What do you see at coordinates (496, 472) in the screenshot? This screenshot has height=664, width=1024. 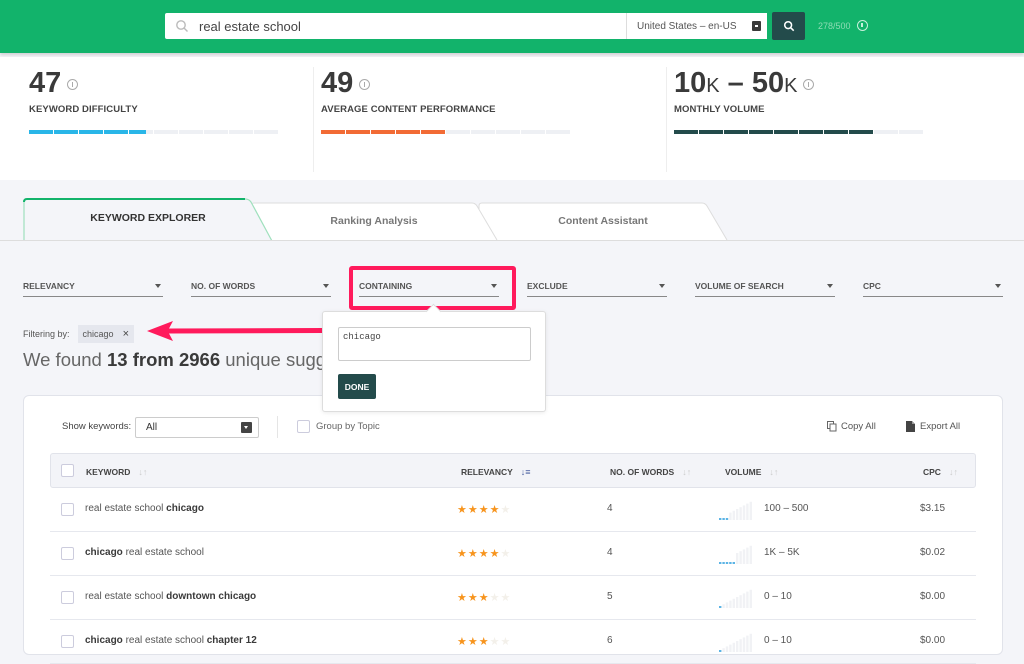 I see `column-relevancy: RELEVANCY ↓≡` at bounding box center [496, 472].